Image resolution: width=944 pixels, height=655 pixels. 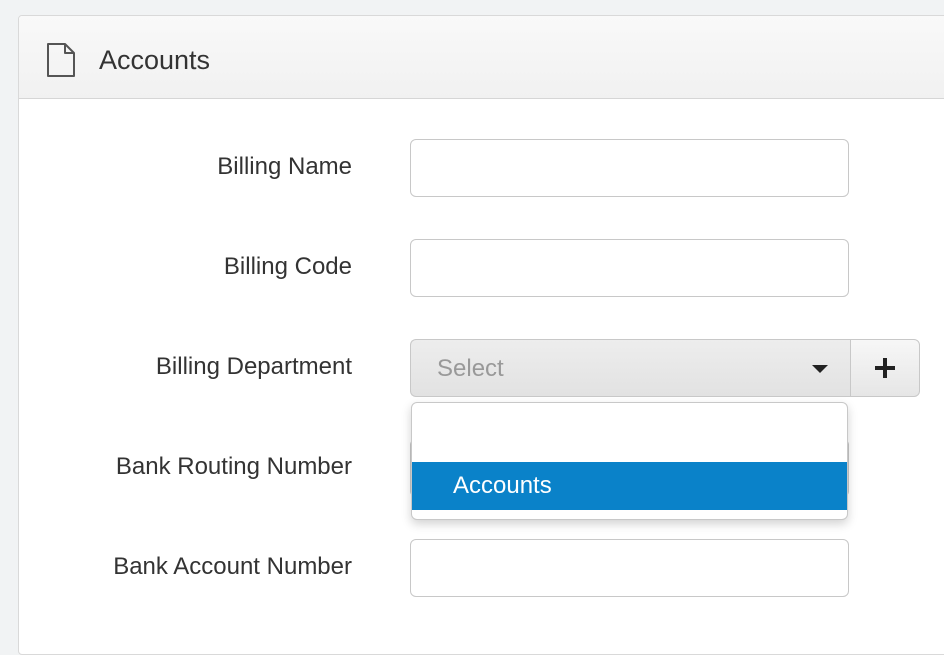 I want to click on billing-name-row: Billing Name, so click(x=472, y=169).